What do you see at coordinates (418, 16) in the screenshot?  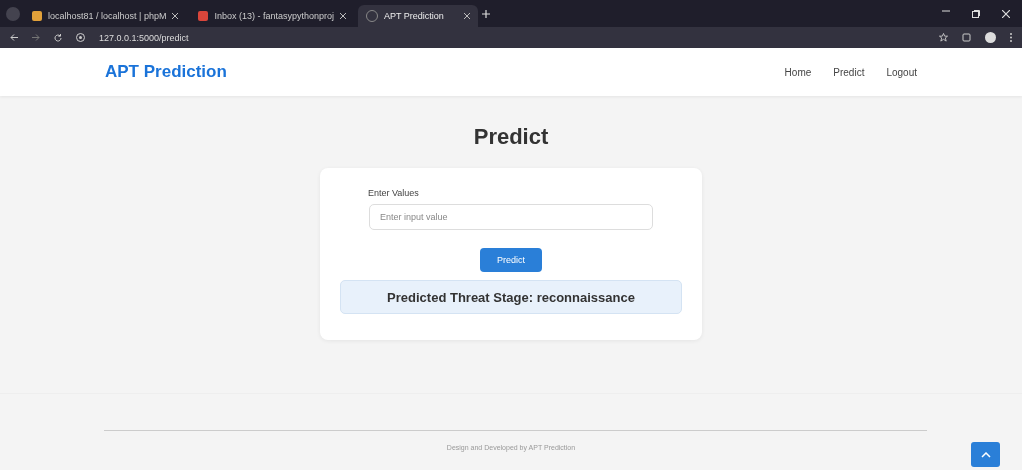 I see `browser-tab: APT Prediction` at bounding box center [418, 16].